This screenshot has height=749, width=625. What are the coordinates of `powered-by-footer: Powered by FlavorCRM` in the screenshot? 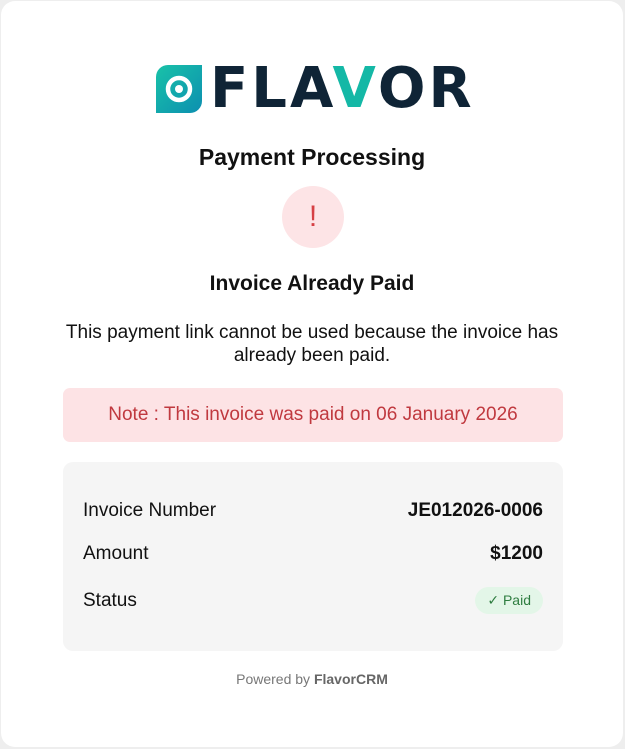 It's located at (312, 679).